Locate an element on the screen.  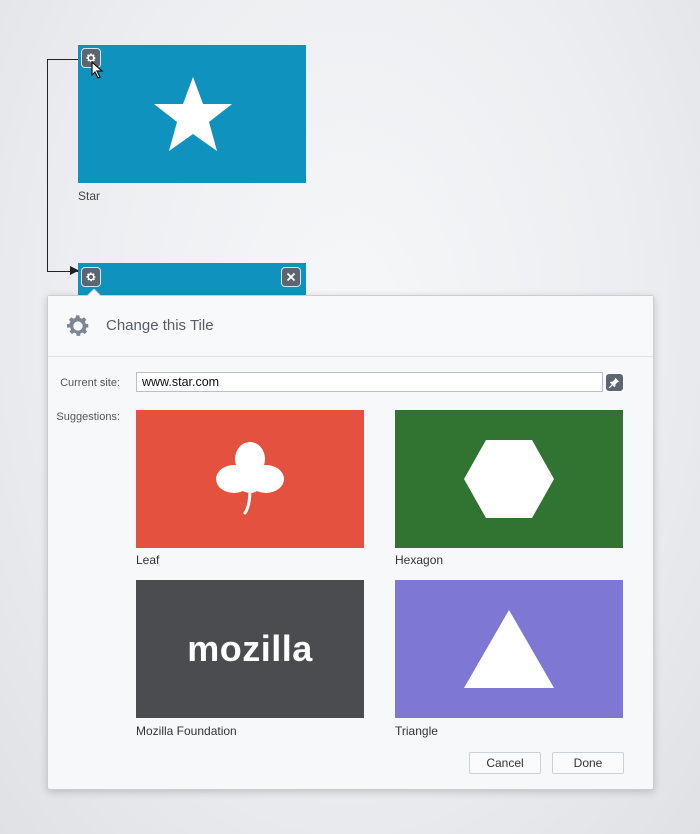
pin-button is located at coordinates (614, 382).